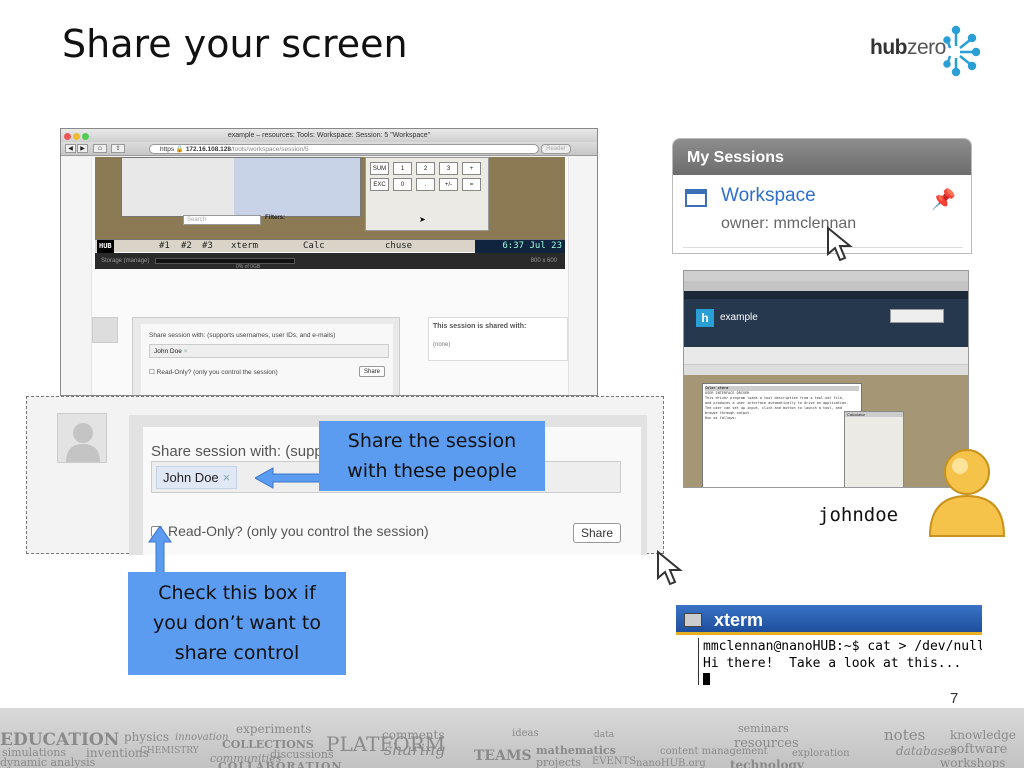  What do you see at coordinates (823, 247) in the screenshot?
I see `divider` at bounding box center [823, 247].